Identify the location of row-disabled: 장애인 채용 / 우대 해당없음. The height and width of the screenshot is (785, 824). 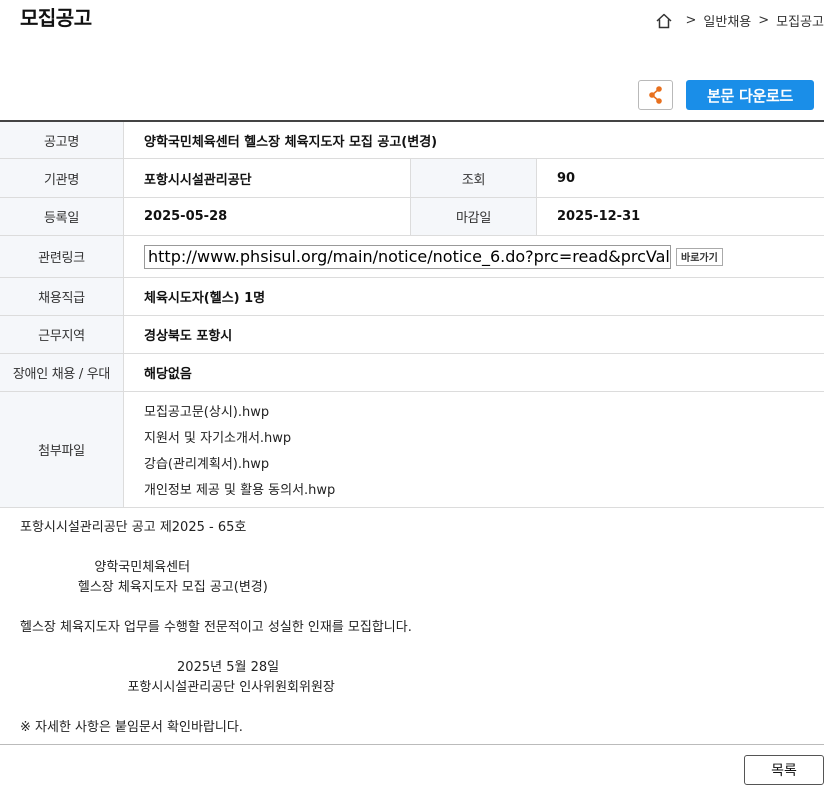
(412, 373).